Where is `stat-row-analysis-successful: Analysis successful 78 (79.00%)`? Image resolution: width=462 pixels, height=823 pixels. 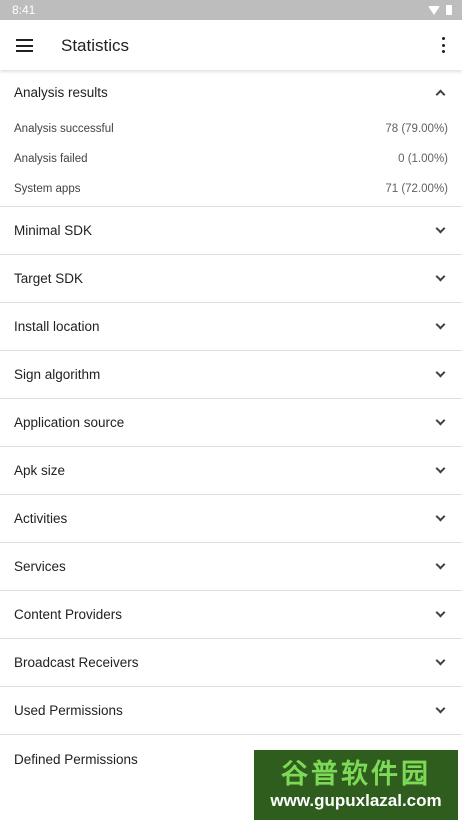
stat-row-analysis-successful: Analysis successful 78 (79.00%) is located at coordinates (231, 129).